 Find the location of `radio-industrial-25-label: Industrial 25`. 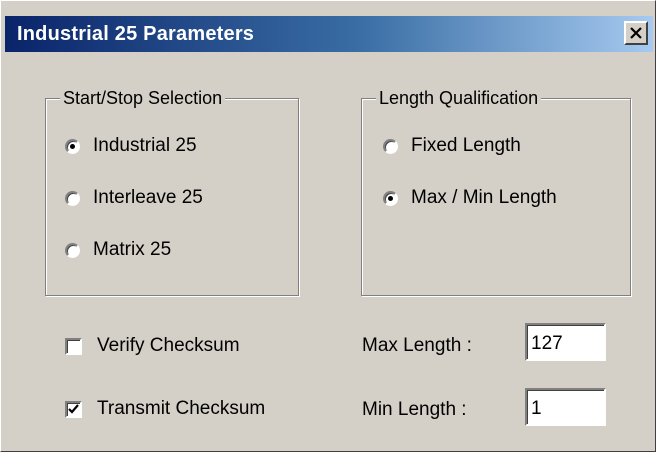

radio-industrial-25-label: Industrial 25 is located at coordinates (145, 145).